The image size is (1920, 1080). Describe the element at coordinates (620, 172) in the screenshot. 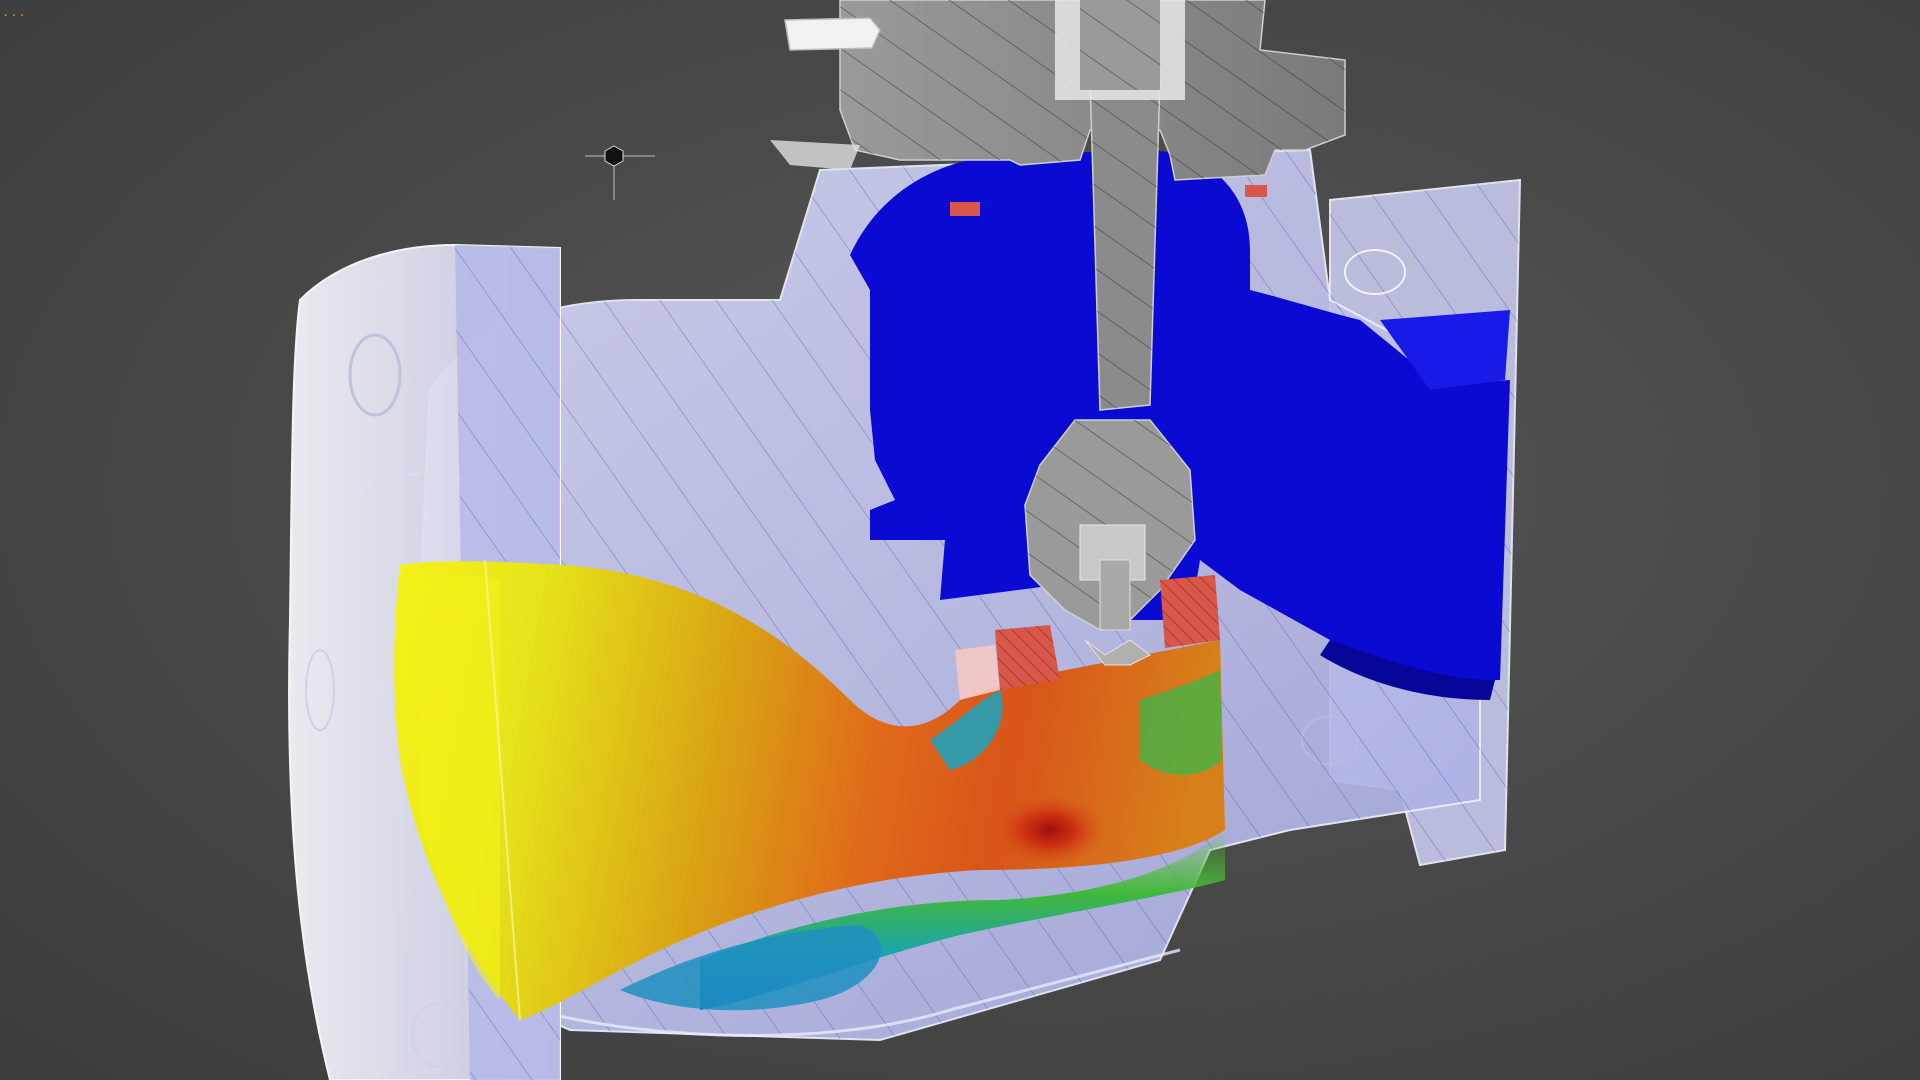

I see `hexagon-pivot-icon` at that location.